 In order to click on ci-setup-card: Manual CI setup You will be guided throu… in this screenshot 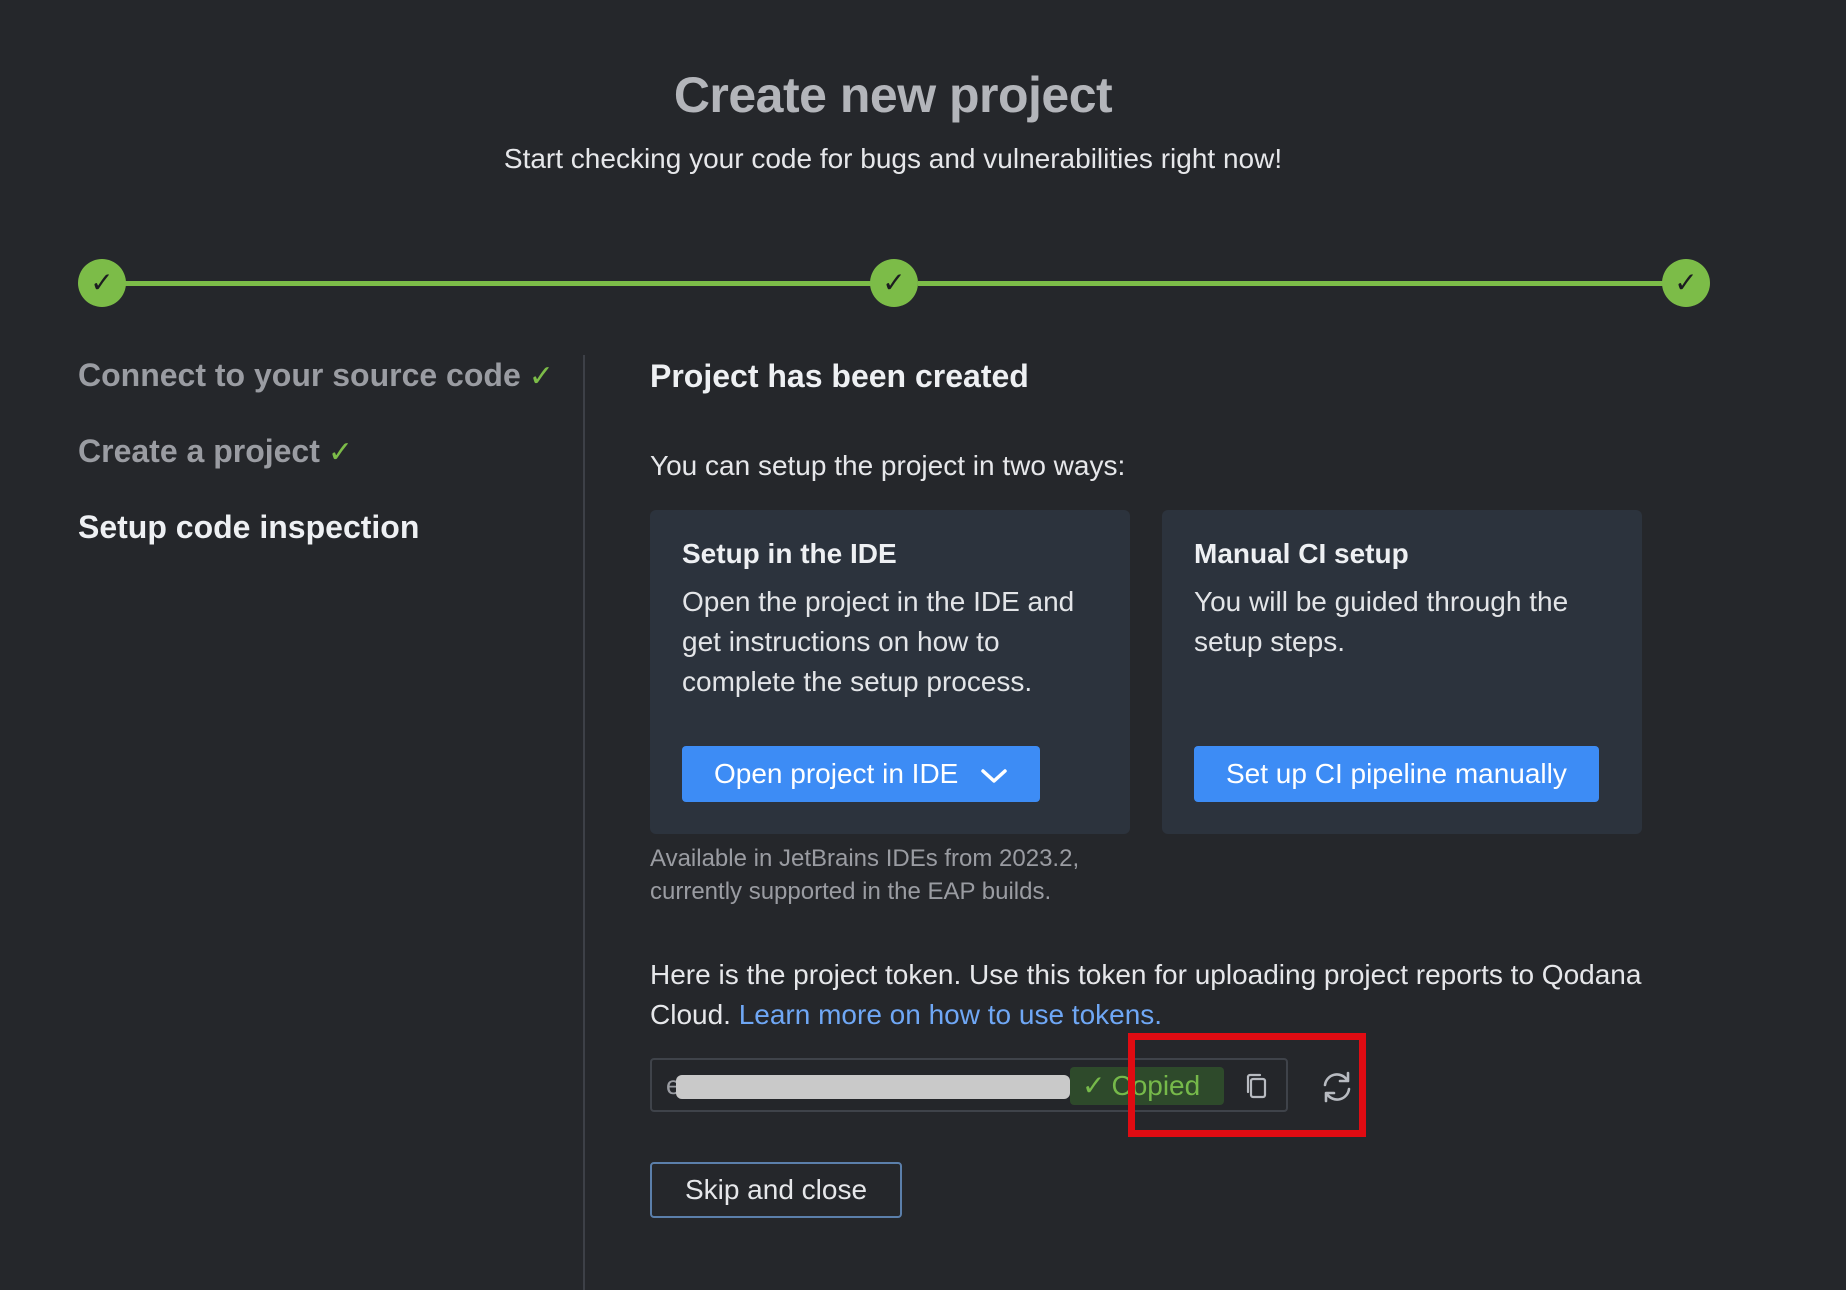, I will do `click(1402, 672)`.